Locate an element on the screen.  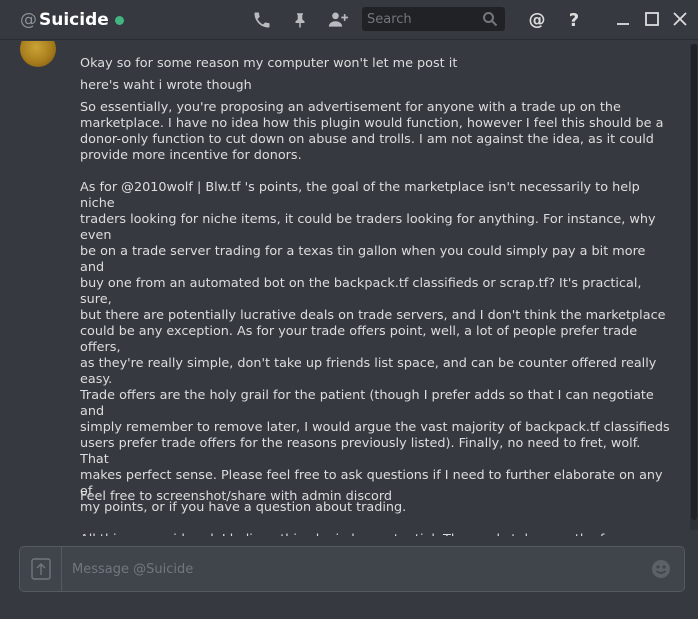
search-icon is located at coordinates (490, 19).